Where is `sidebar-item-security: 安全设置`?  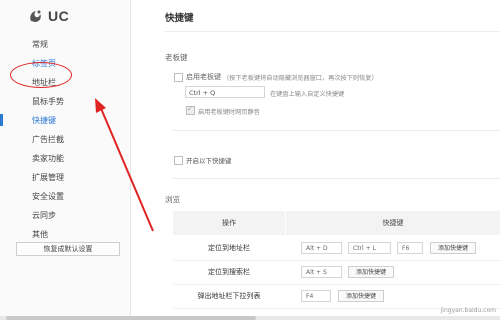 sidebar-item-security: 安全设置 is located at coordinates (48, 196).